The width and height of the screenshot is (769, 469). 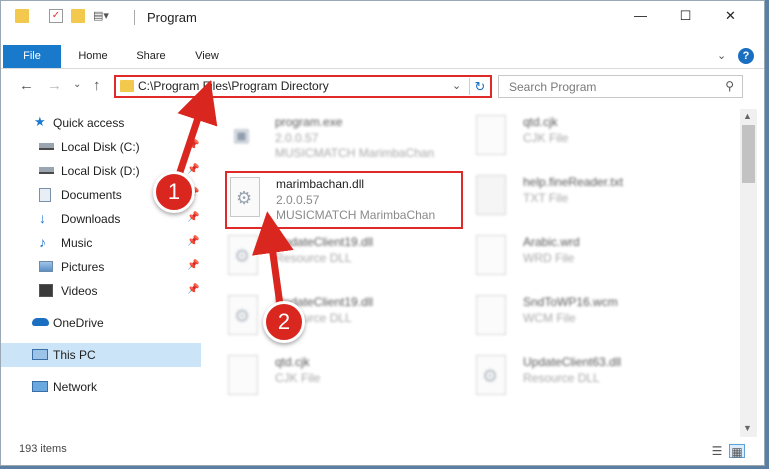 What do you see at coordinates (75, 387) in the screenshot?
I see `sidebar-item-label: Network` at bounding box center [75, 387].